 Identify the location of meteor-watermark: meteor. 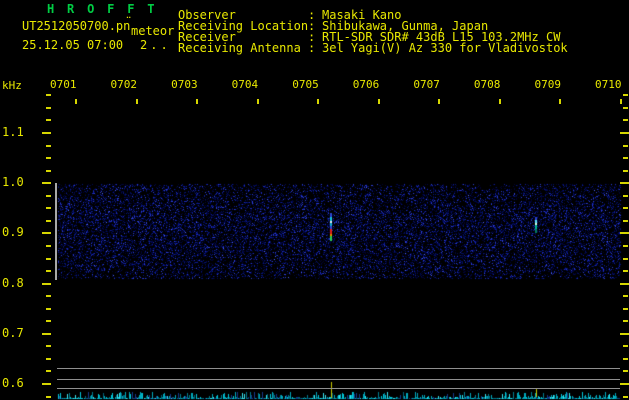
(153, 31).